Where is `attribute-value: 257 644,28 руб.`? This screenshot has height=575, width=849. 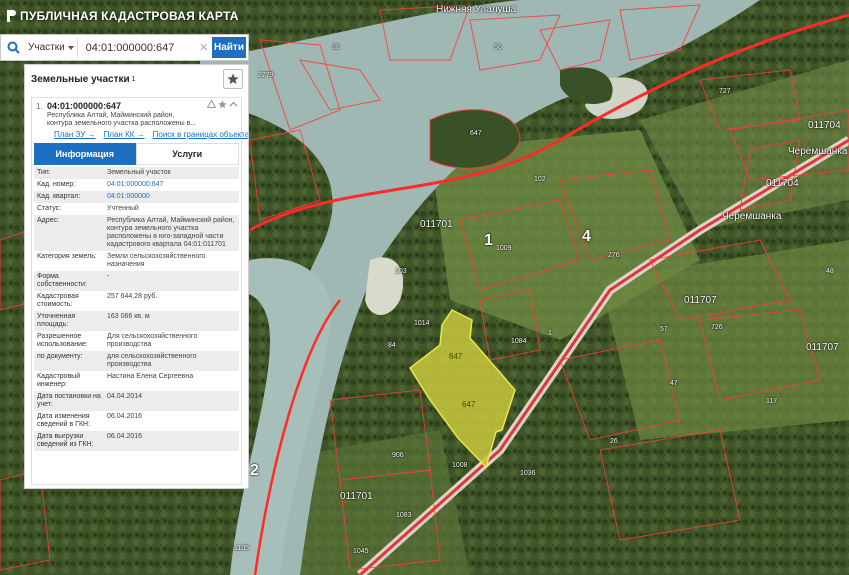
attribute-value: 257 644,28 руб. is located at coordinates (132, 296).